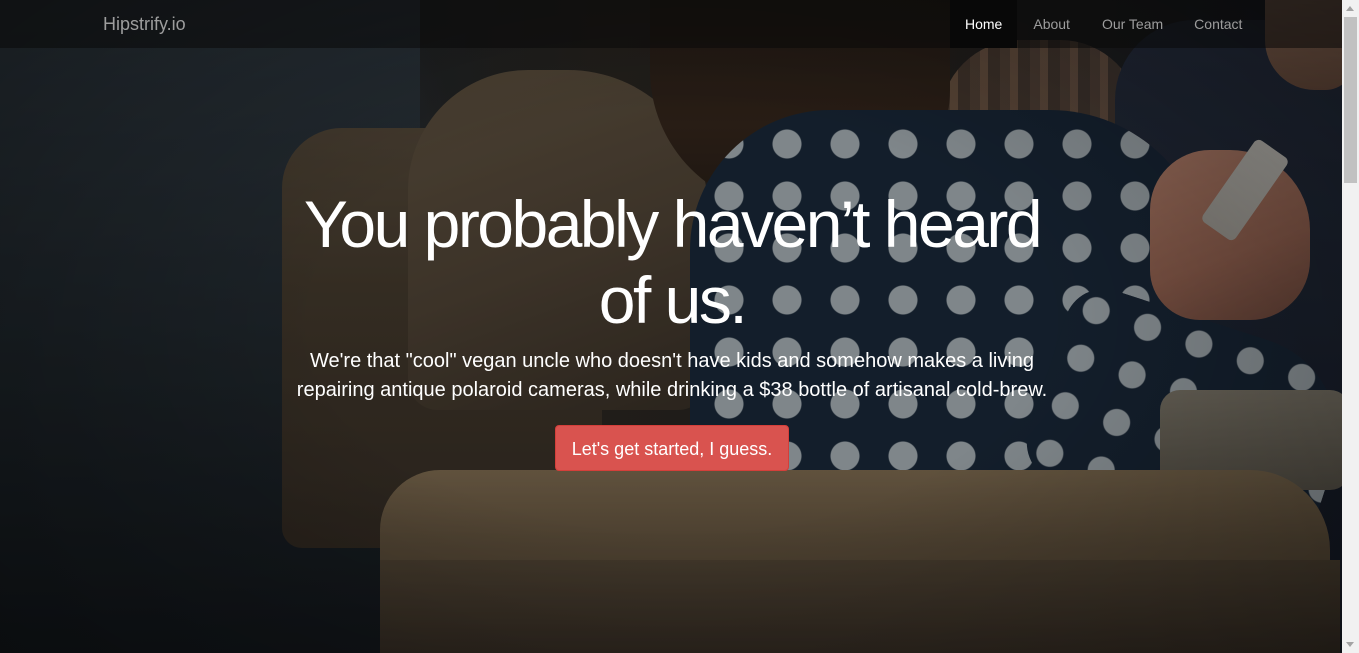  Describe the element at coordinates (672, 448) in the screenshot. I see `get-started-button: Let's get started, I guess.` at that location.